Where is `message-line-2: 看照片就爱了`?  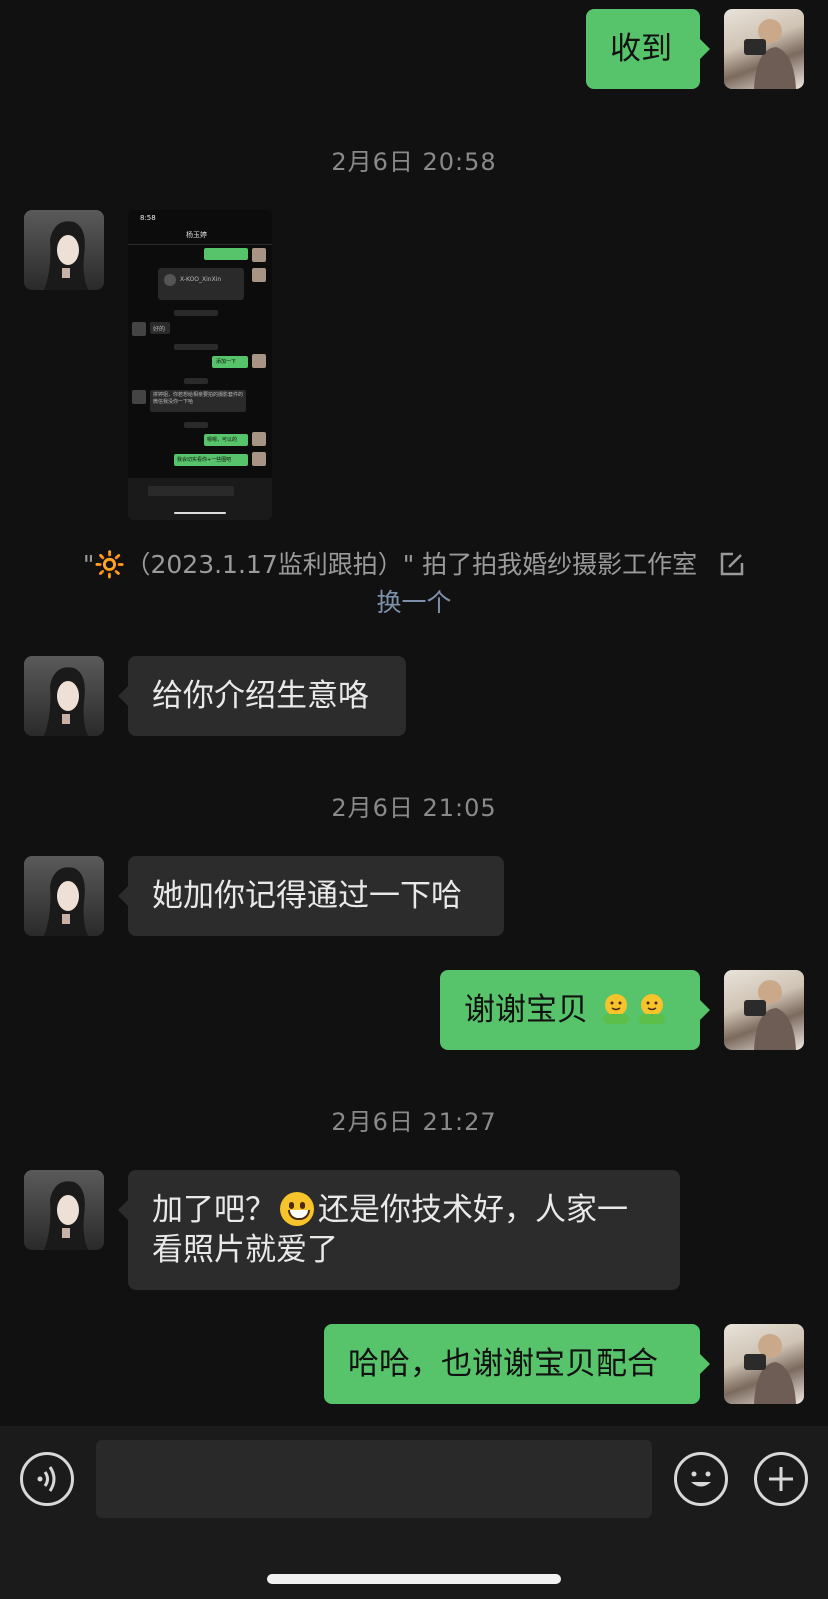 message-line-2: 看照片就爱了 is located at coordinates (245, 1250).